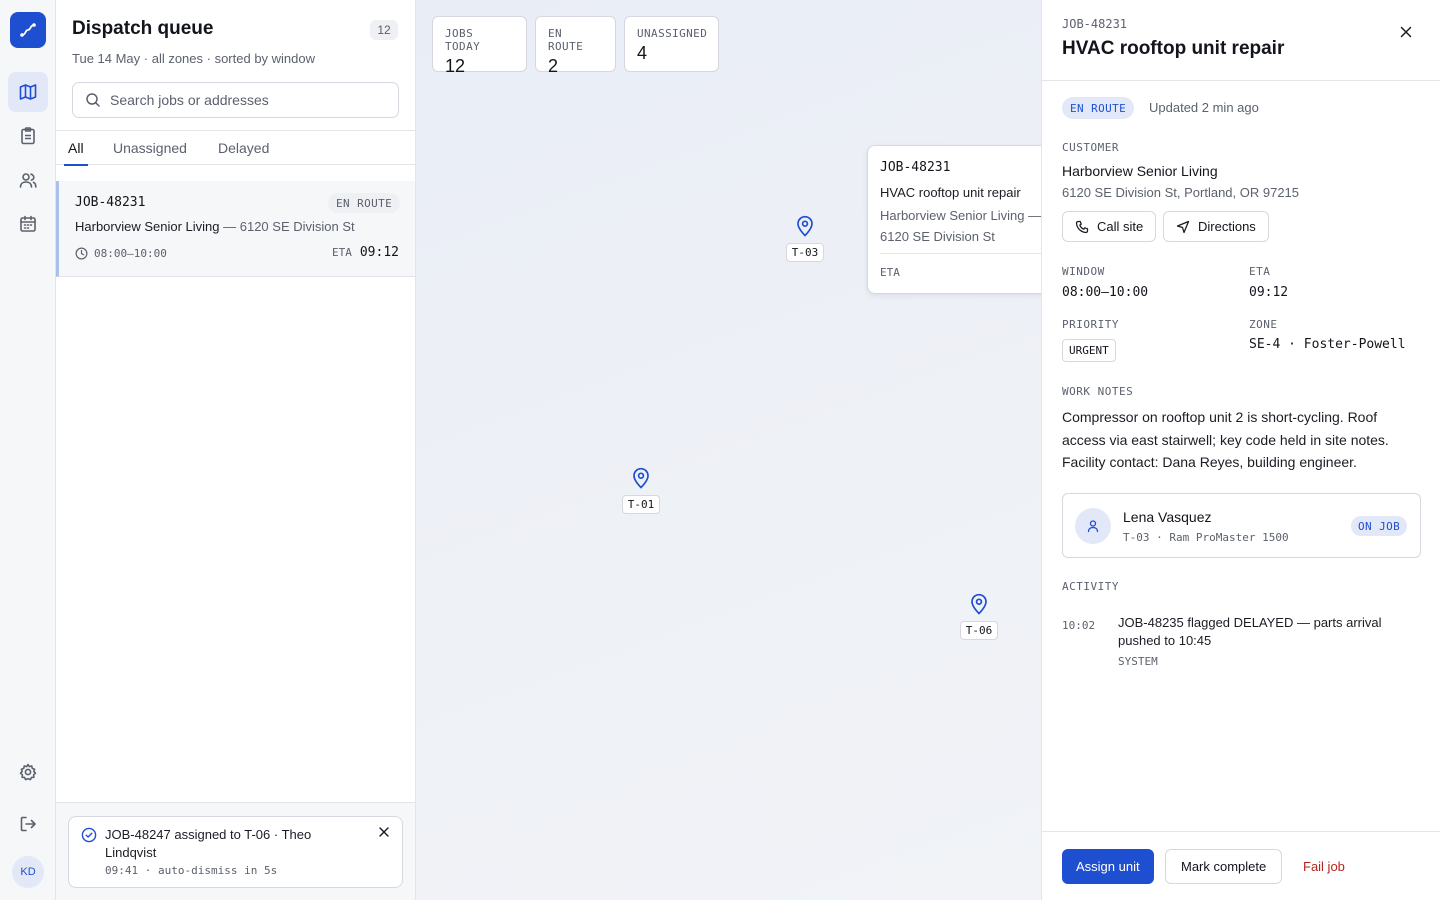  What do you see at coordinates (1206, 537) in the screenshot?
I see `technician-meta: T-03 · Ram ProMaster 1500` at bounding box center [1206, 537].